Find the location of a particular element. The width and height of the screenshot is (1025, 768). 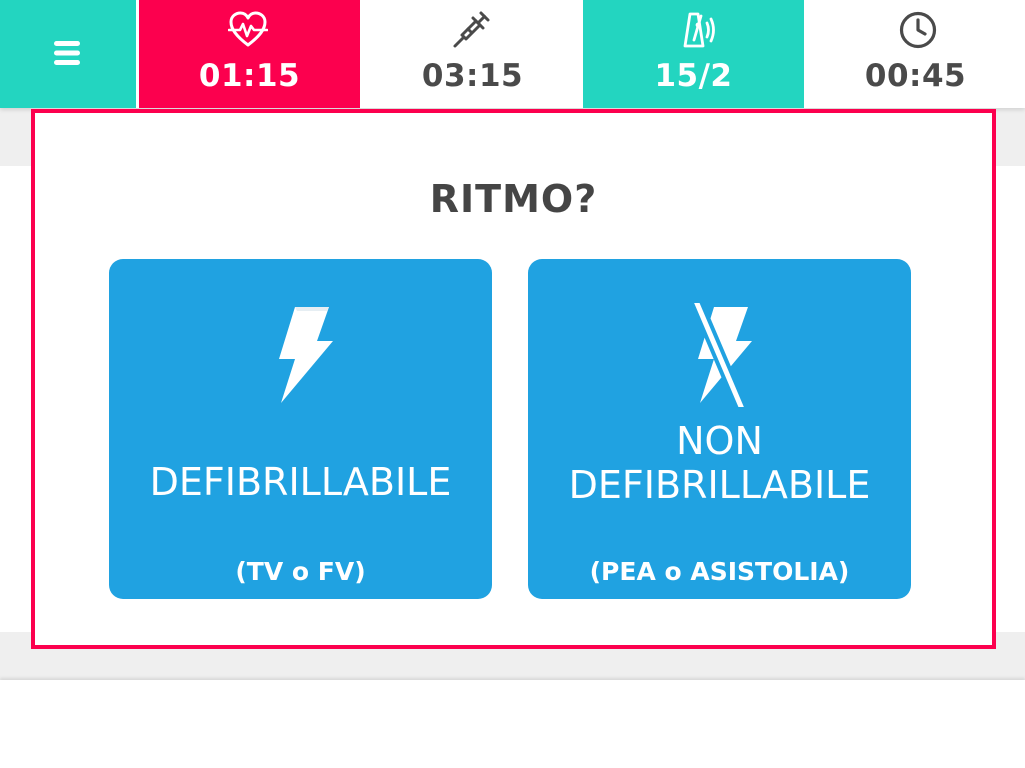

shockable-label: DEFIBRILLABILE is located at coordinates (300, 482).